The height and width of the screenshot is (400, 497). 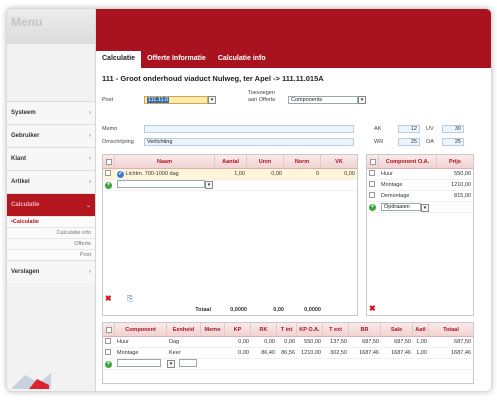 What do you see at coordinates (397, 329) in the screenshot?
I see `col-sale: Sale` at bounding box center [397, 329].